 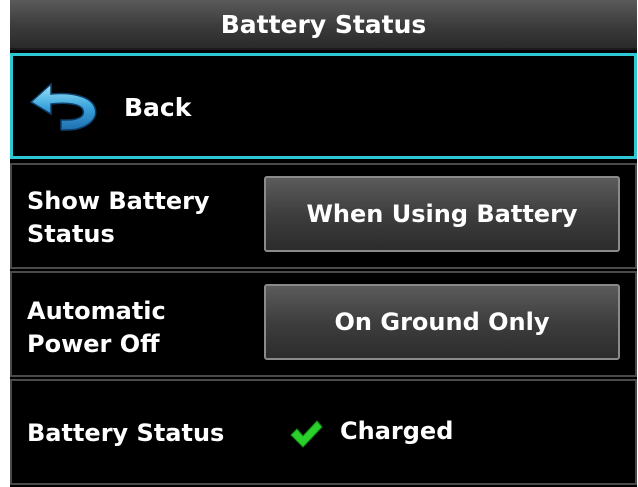 I want to click on title-bar: Battery Status, so click(x=323, y=25).